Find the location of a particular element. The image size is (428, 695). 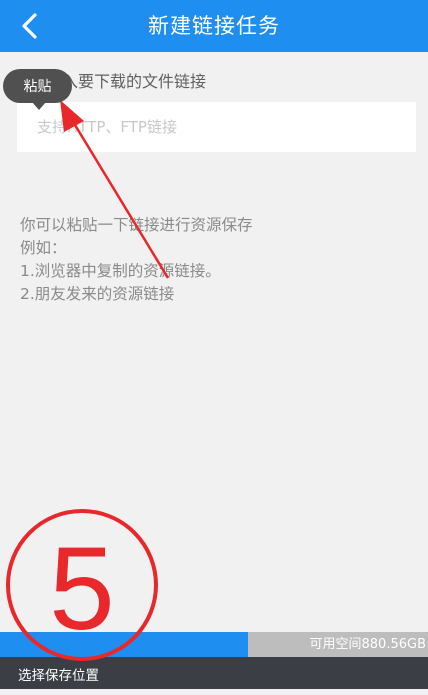

step-number: 5 is located at coordinates (82, 589).